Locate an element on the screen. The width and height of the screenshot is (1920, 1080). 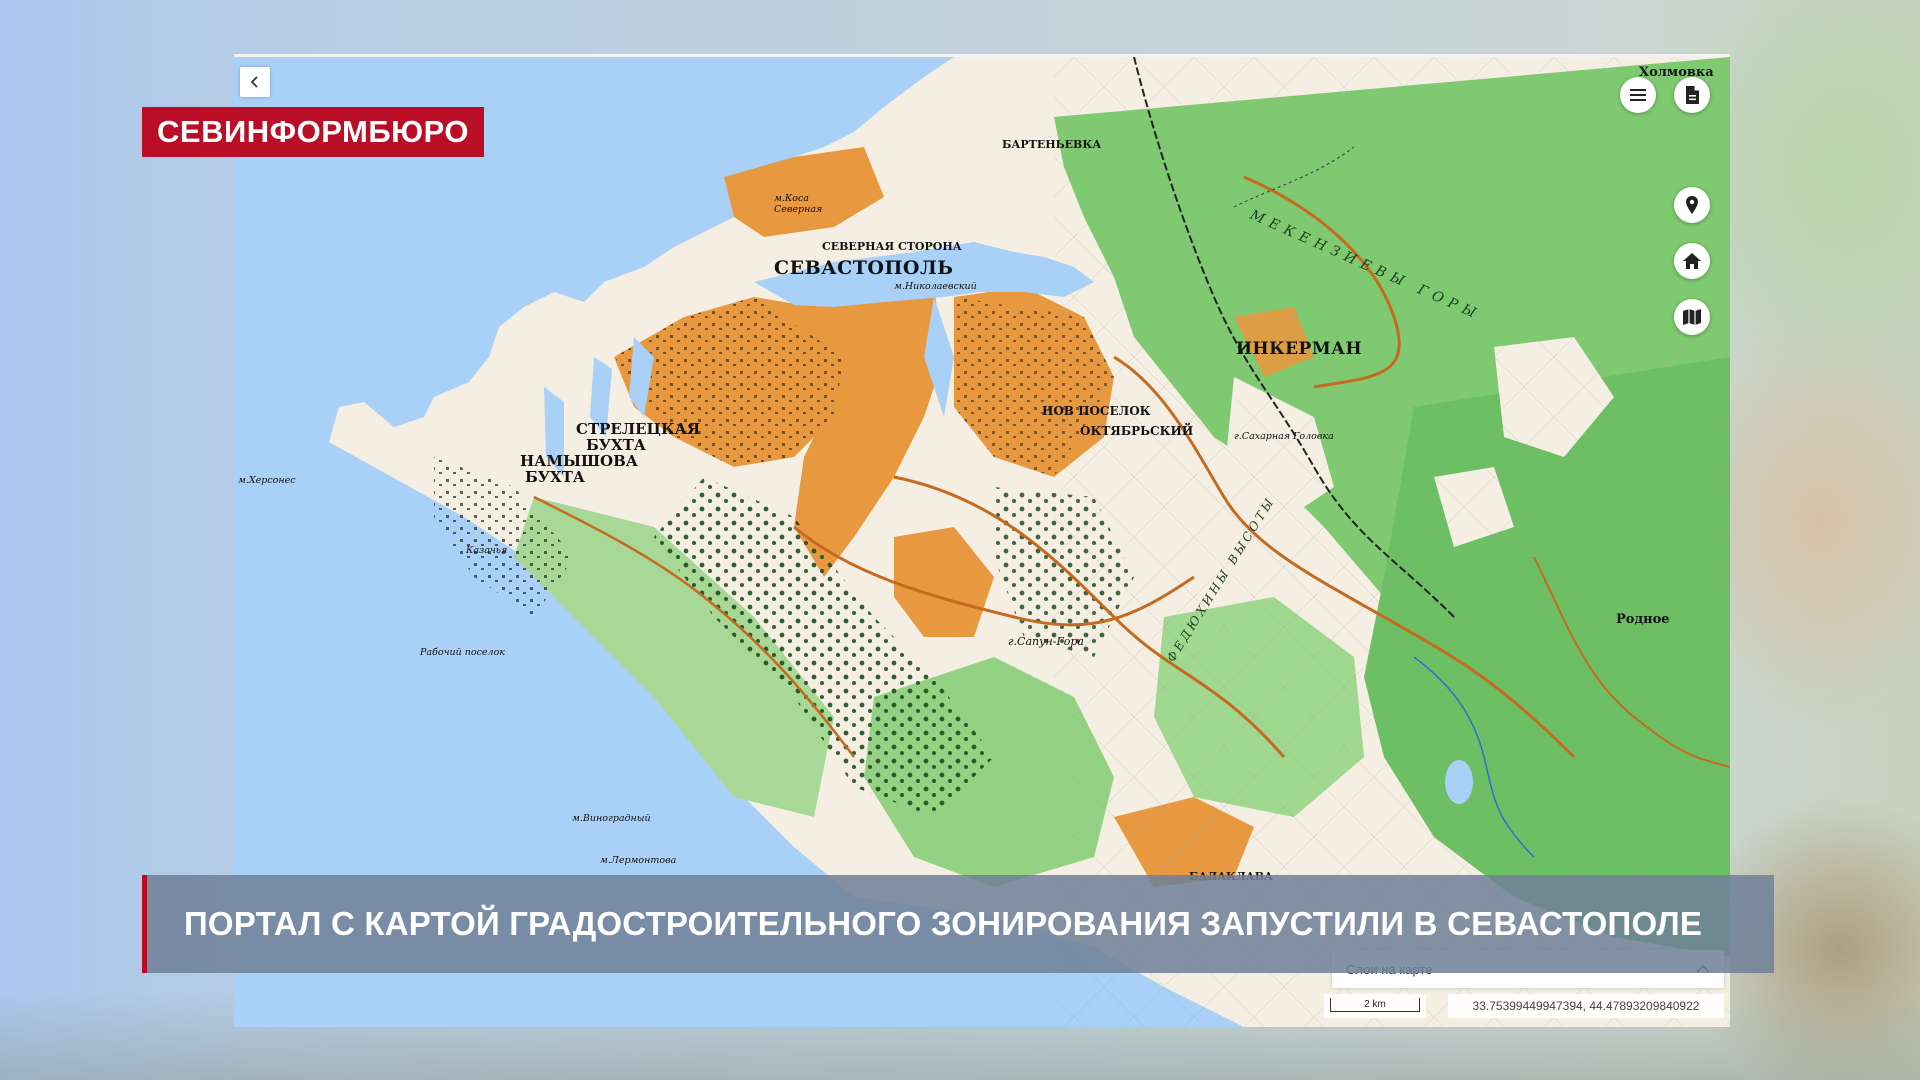
map-label-nikolaevsky: м.Николаевский is located at coordinates (935, 286).